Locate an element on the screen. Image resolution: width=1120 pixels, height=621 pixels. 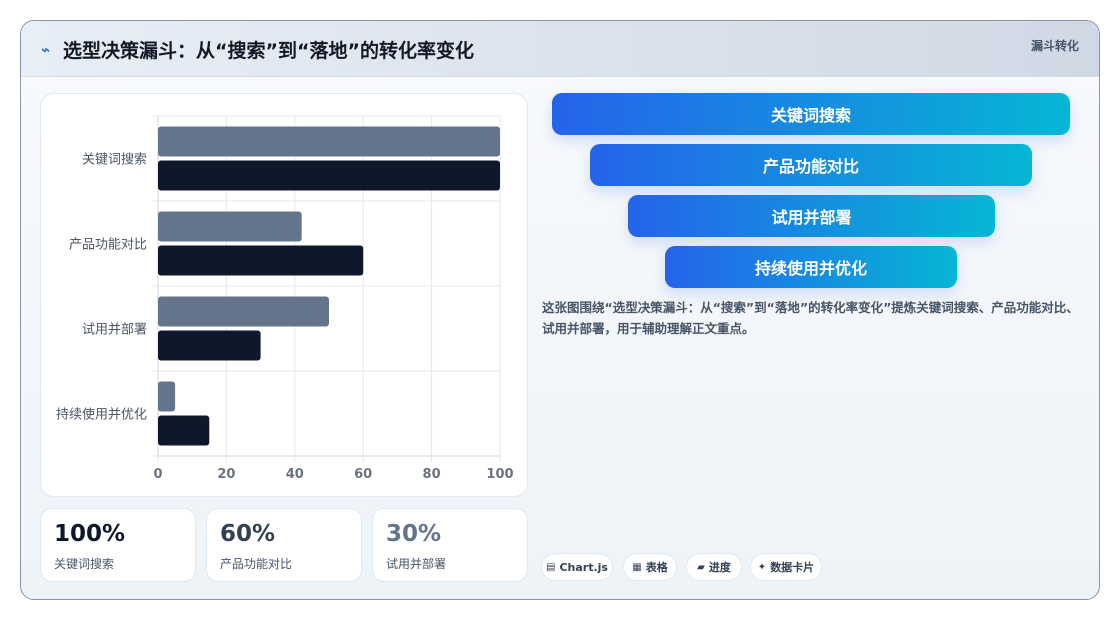
stat-value: 30% is located at coordinates (414, 534).